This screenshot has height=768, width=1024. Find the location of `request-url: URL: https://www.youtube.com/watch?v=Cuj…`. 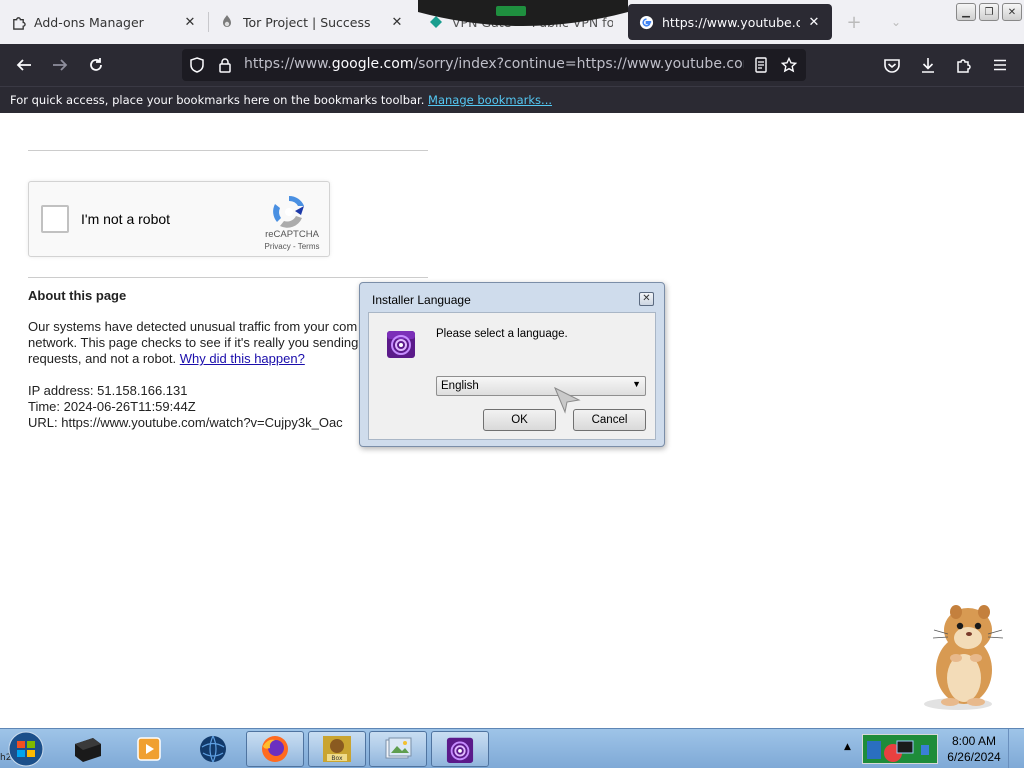

request-url: URL: https://www.youtube.com/watch?v=Cuj… is located at coordinates (185, 422).